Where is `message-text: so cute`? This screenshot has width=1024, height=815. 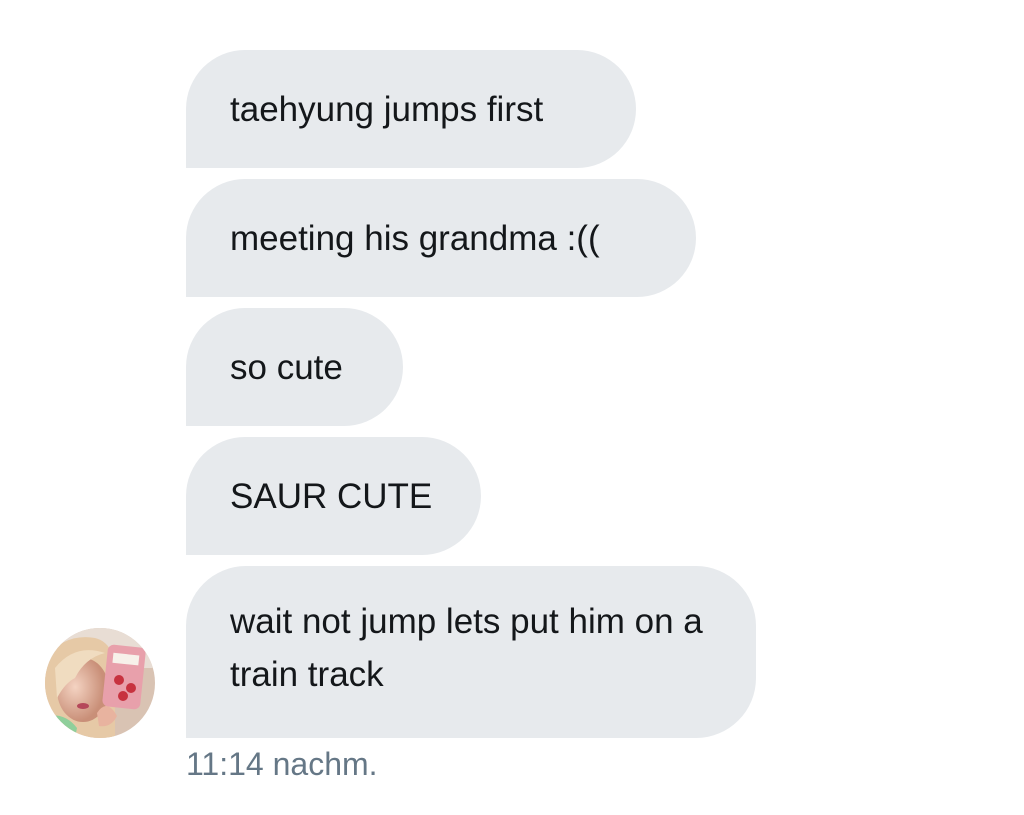
message-text: so cute is located at coordinates (286, 367).